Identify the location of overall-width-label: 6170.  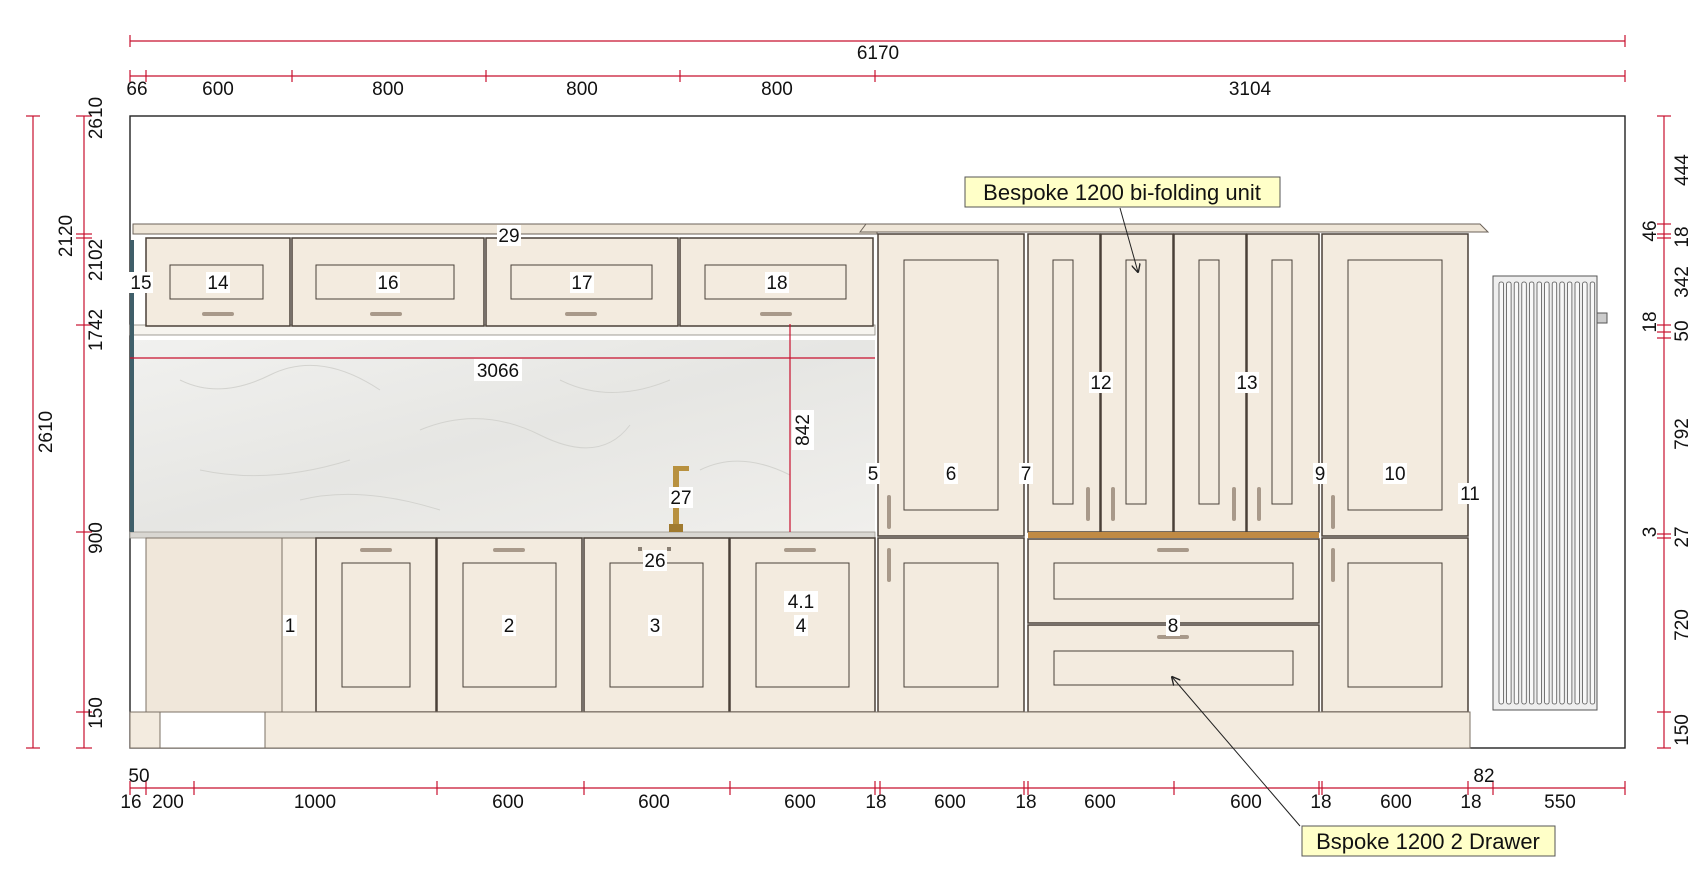
(878, 53).